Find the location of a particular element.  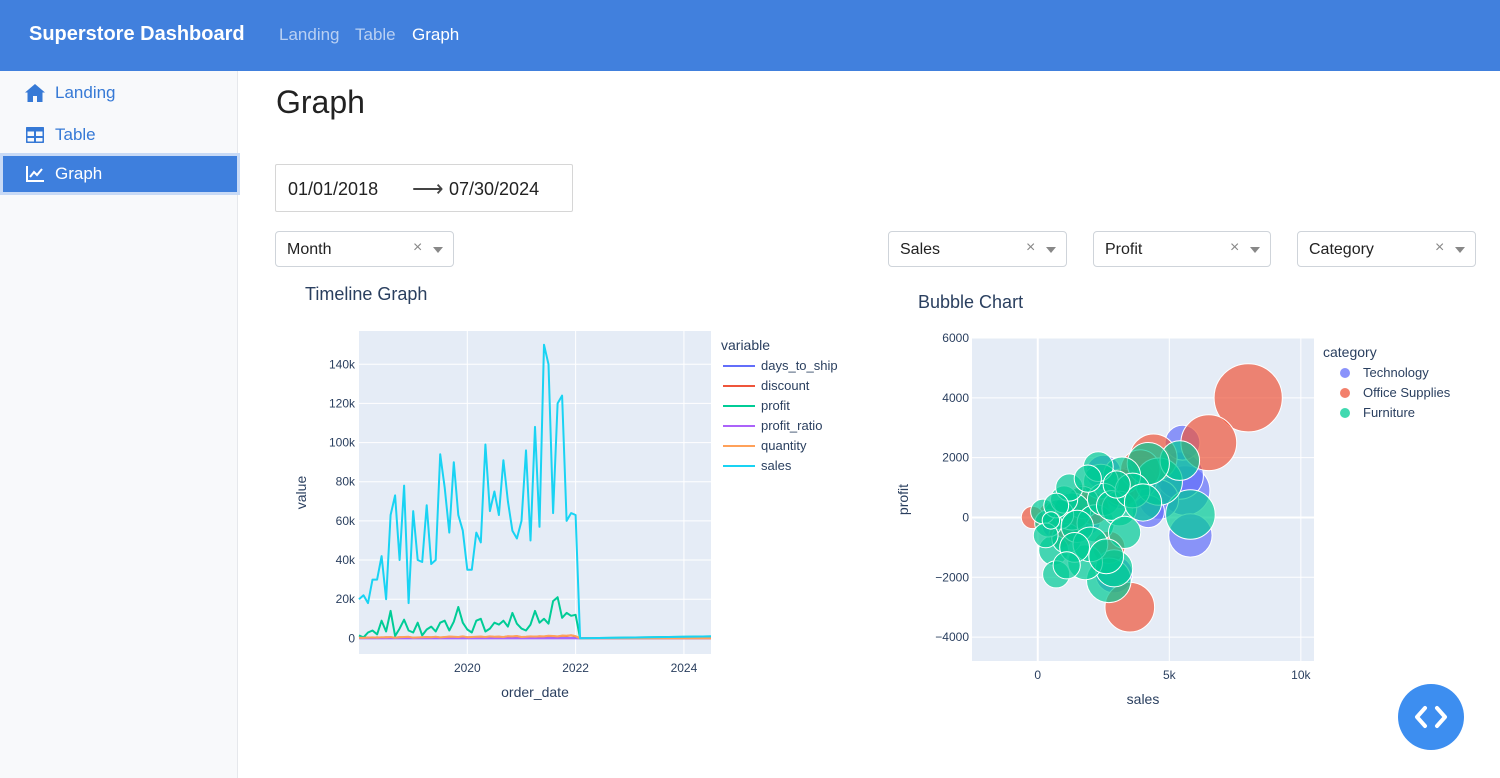

x-tick-label: 2024 is located at coordinates (684, 668).